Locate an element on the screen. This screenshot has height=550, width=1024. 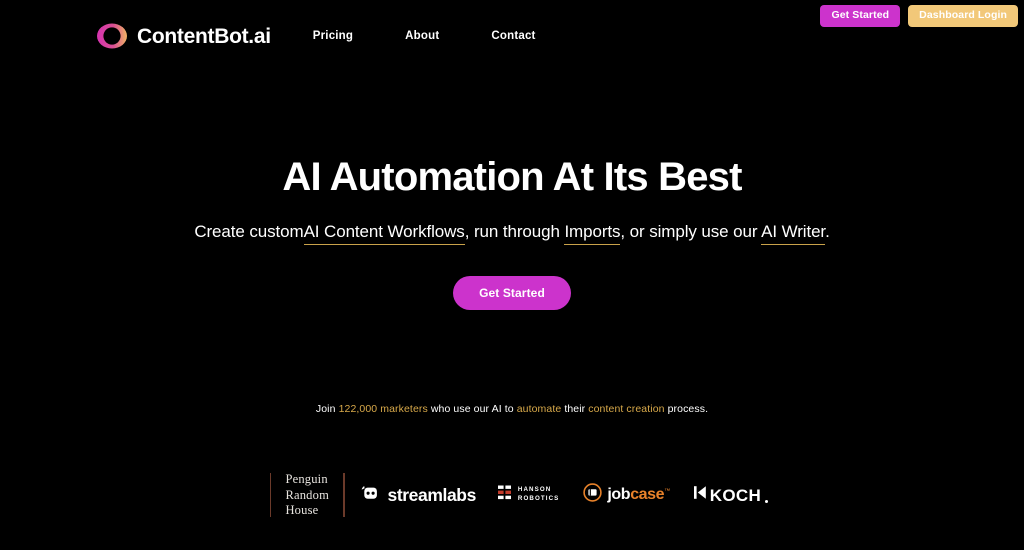
jobcase-trademark: ™ is located at coordinates (667, 492).